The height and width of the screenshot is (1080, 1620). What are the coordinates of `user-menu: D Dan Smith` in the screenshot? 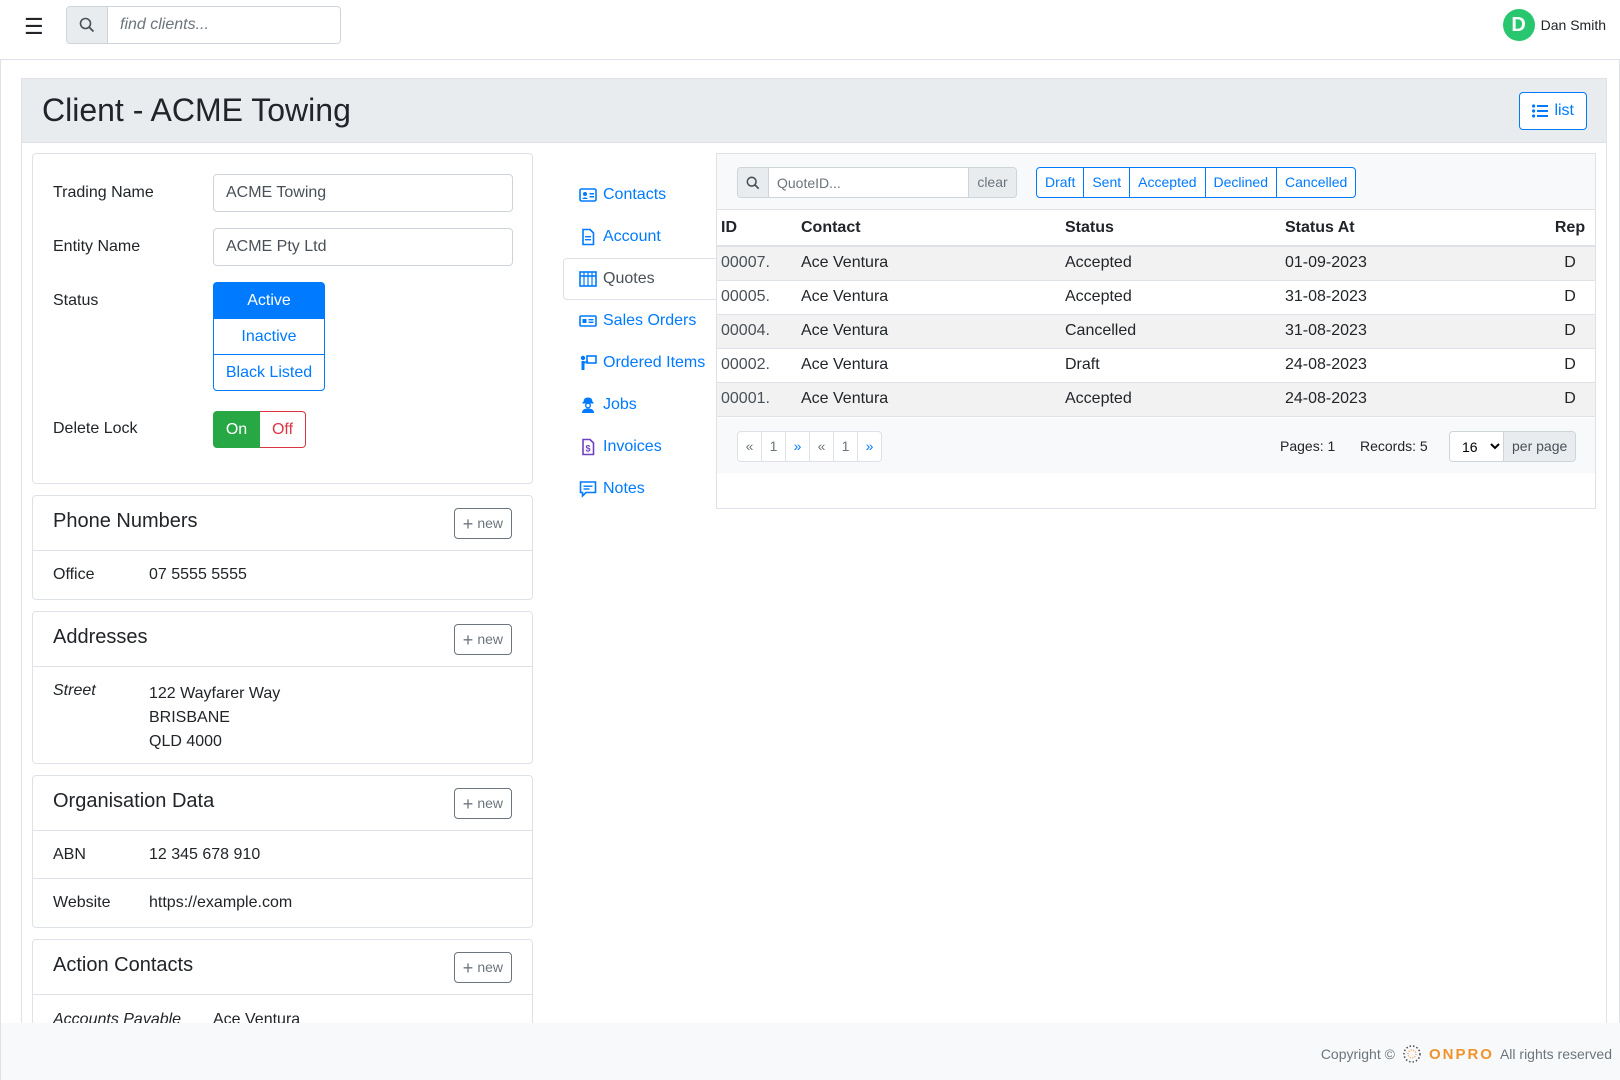 It's located at (1554, 25).